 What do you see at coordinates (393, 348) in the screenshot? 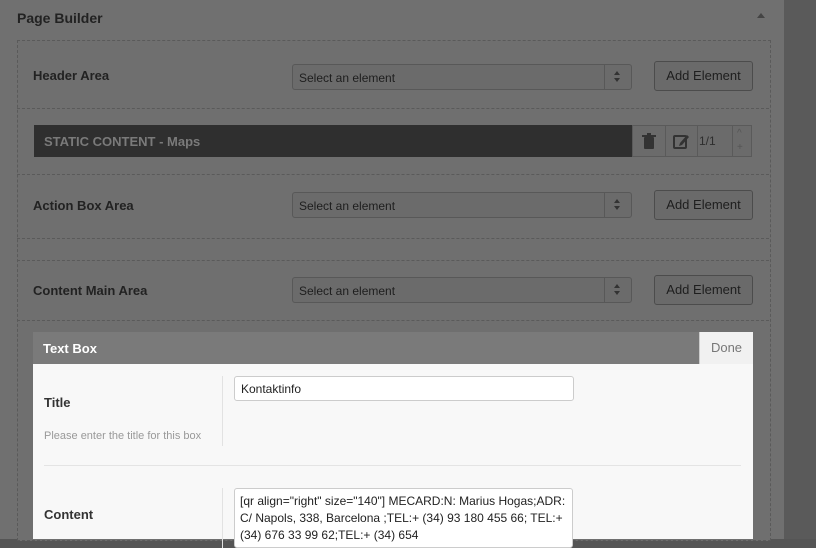
I see `modal-header: Text Box Done` at bounding box center [393, 348].